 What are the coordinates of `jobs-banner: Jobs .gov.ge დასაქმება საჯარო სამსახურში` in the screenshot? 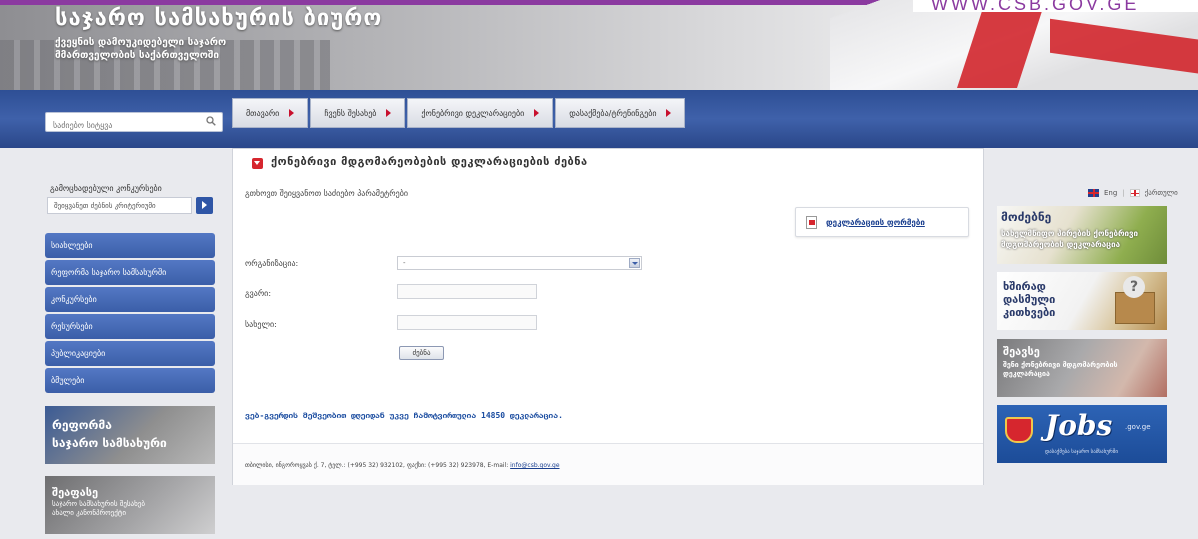 It's located at (1082, 434).